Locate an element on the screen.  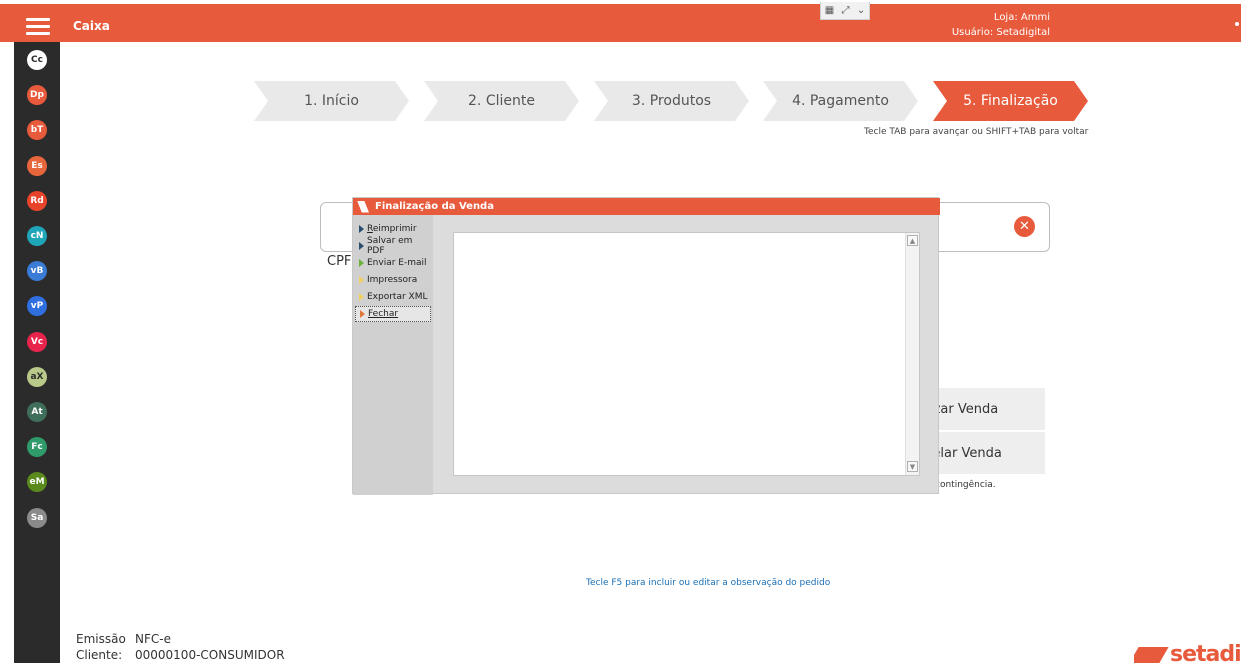
step-4: 4. Pagamento is located at coordinates (840, 101).